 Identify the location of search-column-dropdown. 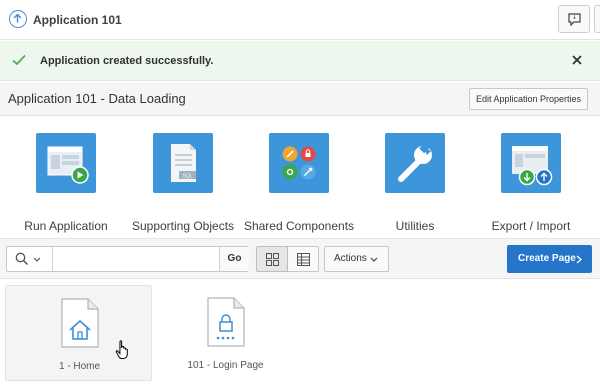
(30, 259).